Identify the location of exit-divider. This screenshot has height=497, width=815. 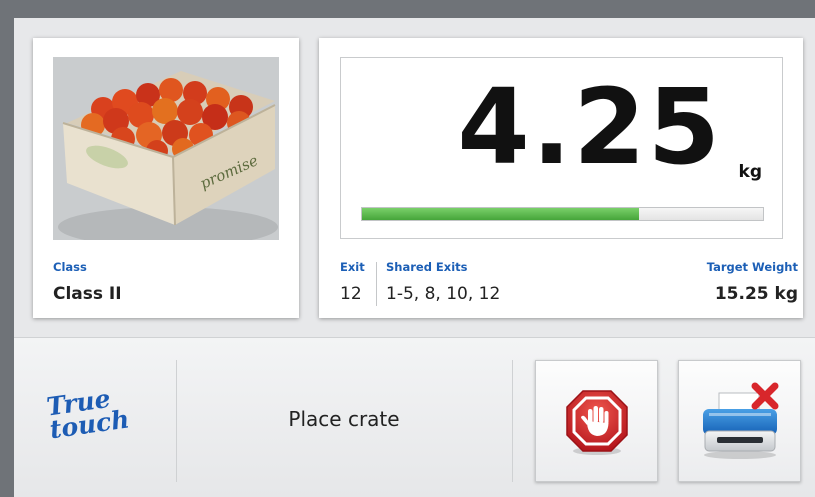
(376, 284).